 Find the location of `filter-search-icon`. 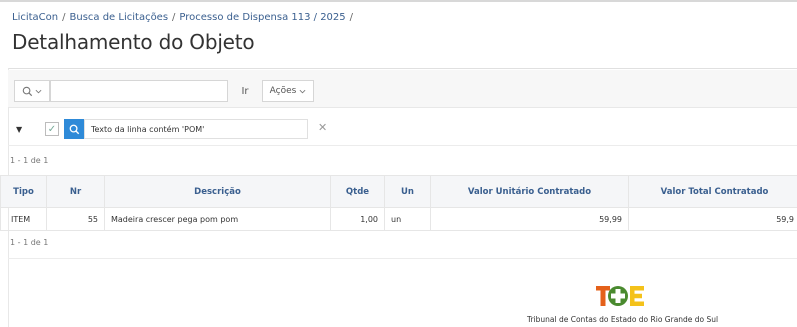

filter-search-icon is located at coordinates (74, 129).